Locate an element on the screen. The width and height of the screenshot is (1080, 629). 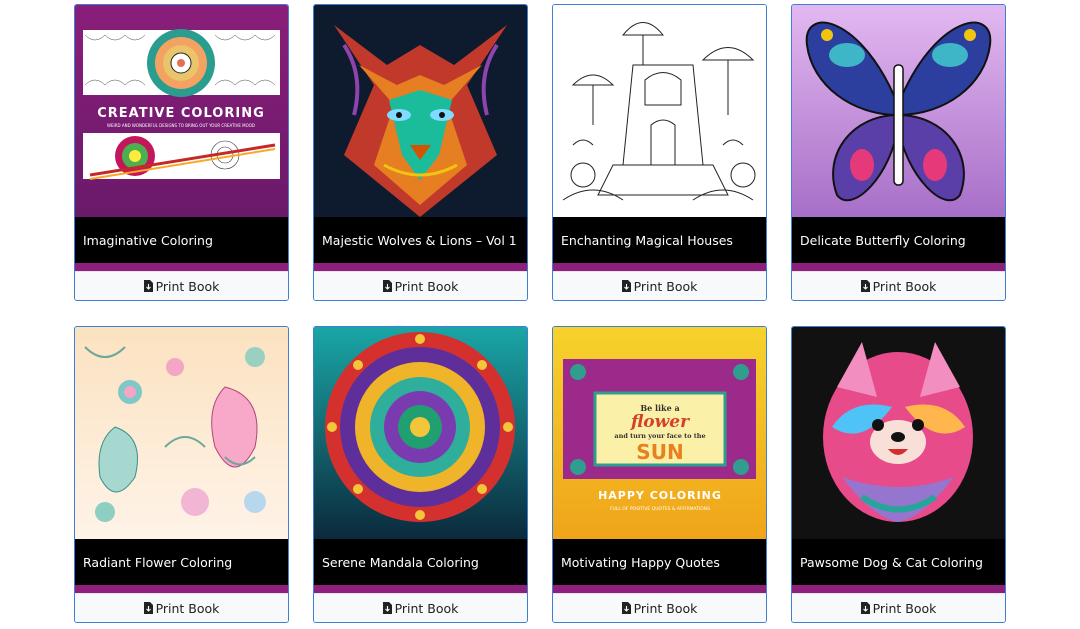
book-card-pawsome-dog-cat: Pawsome Dog & Cat Coloring Print Book is located at coordinates (898, 474).